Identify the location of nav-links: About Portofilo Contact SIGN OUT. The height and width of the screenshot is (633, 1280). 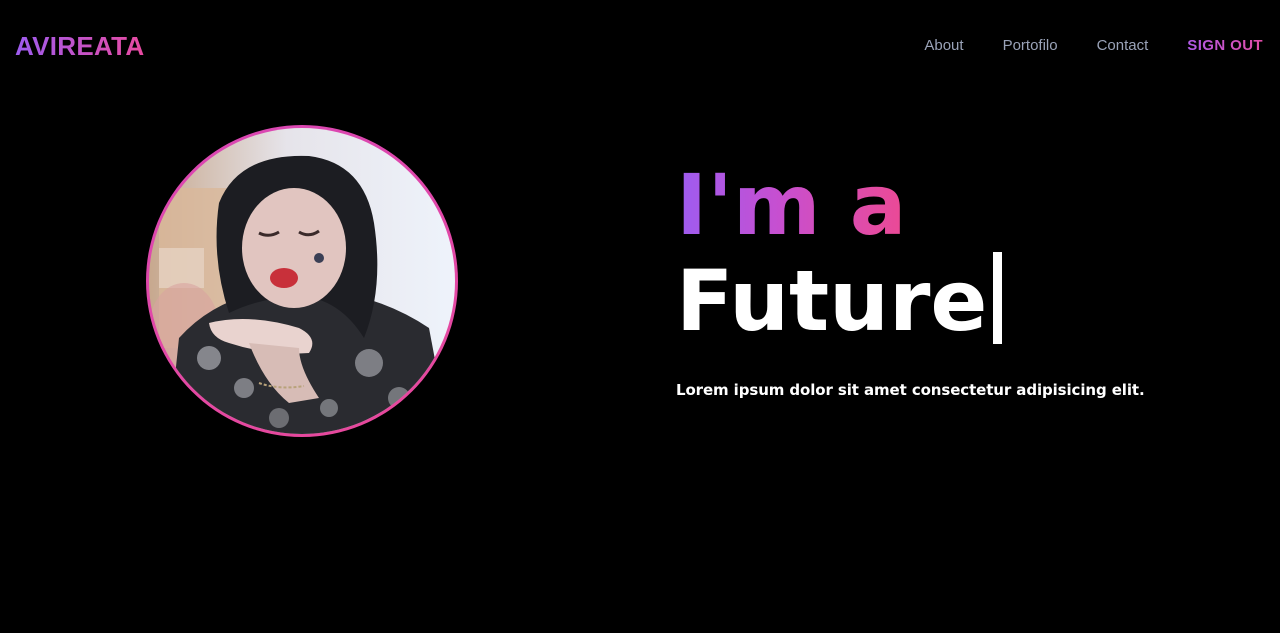
(1074, 46).